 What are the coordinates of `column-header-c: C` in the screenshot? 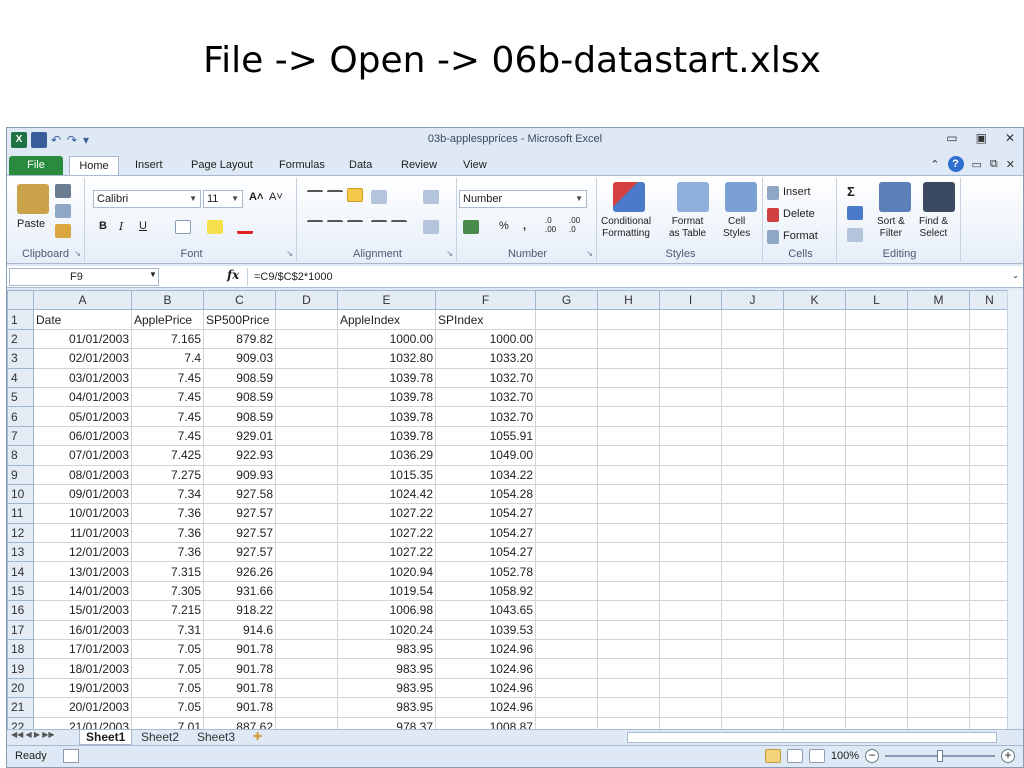 It's located at (239, 300).